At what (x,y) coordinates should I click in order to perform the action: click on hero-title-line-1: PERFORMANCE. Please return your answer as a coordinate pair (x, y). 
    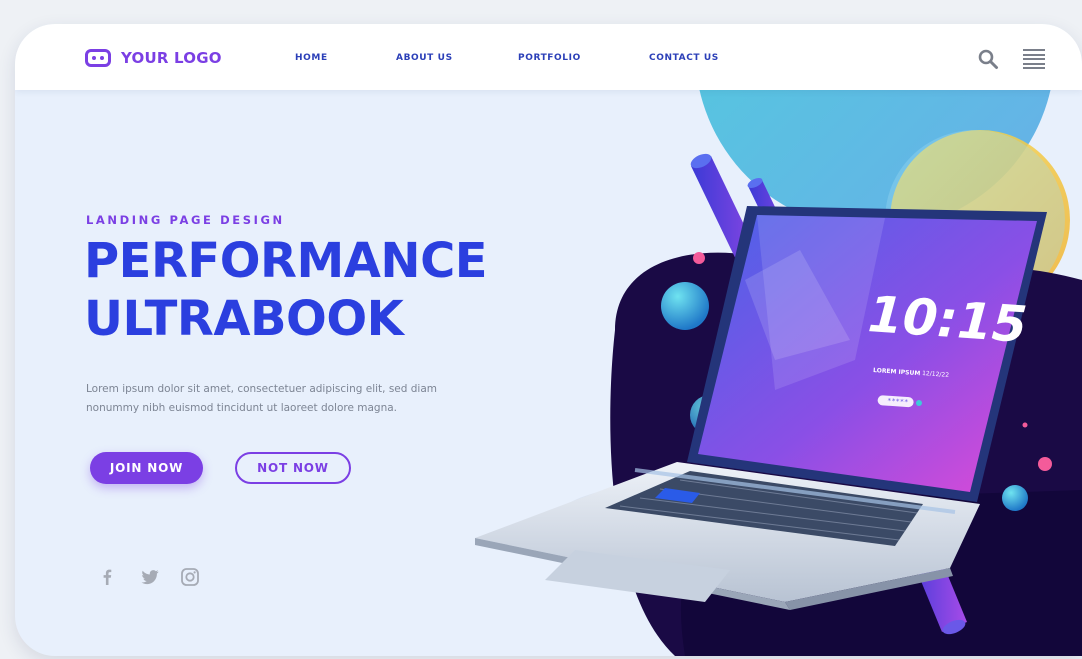
    Looking at the image, I should click on (286, 261).